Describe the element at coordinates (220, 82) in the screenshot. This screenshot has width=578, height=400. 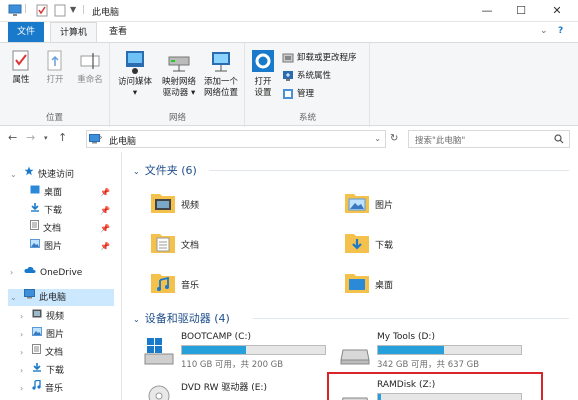
I see `add-location-label-1: 添加一个` at that location.